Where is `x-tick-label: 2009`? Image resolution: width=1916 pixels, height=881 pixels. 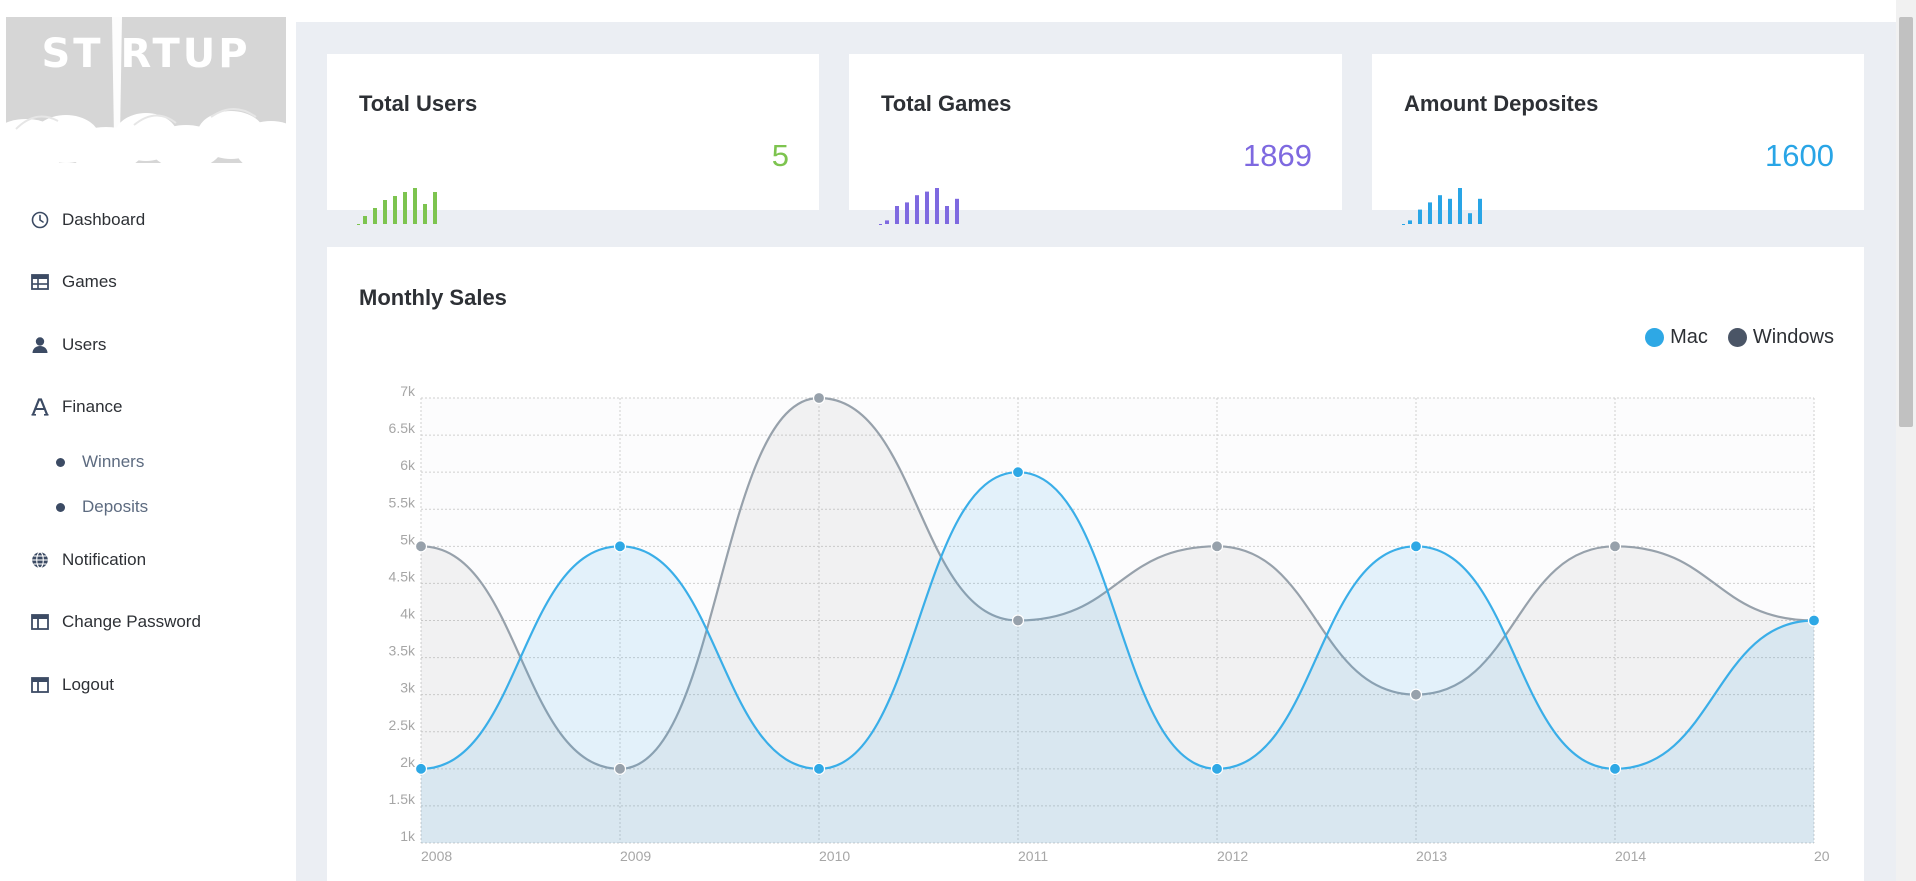 x-tick-label: 2009 is located at coordinates (635, 856).